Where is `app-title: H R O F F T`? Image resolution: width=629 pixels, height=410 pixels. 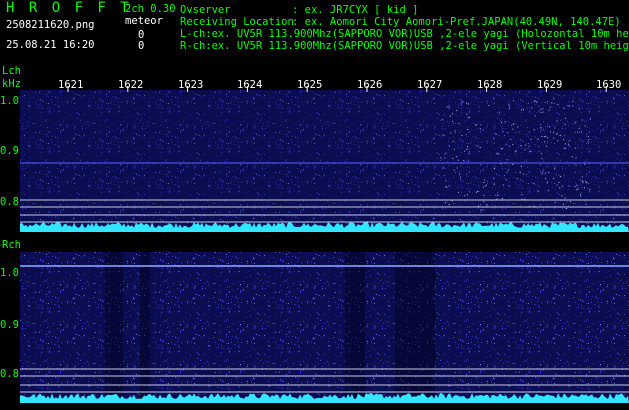 app-title: H R O F F T is located at coordinates (69, 8).